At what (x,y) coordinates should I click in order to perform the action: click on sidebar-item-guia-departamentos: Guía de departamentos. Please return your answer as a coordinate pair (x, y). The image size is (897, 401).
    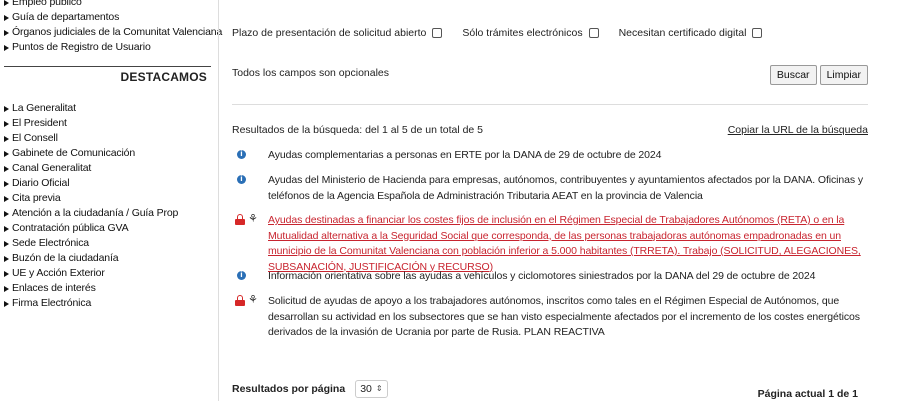
    Looking at the image, I should click on (111, 17).